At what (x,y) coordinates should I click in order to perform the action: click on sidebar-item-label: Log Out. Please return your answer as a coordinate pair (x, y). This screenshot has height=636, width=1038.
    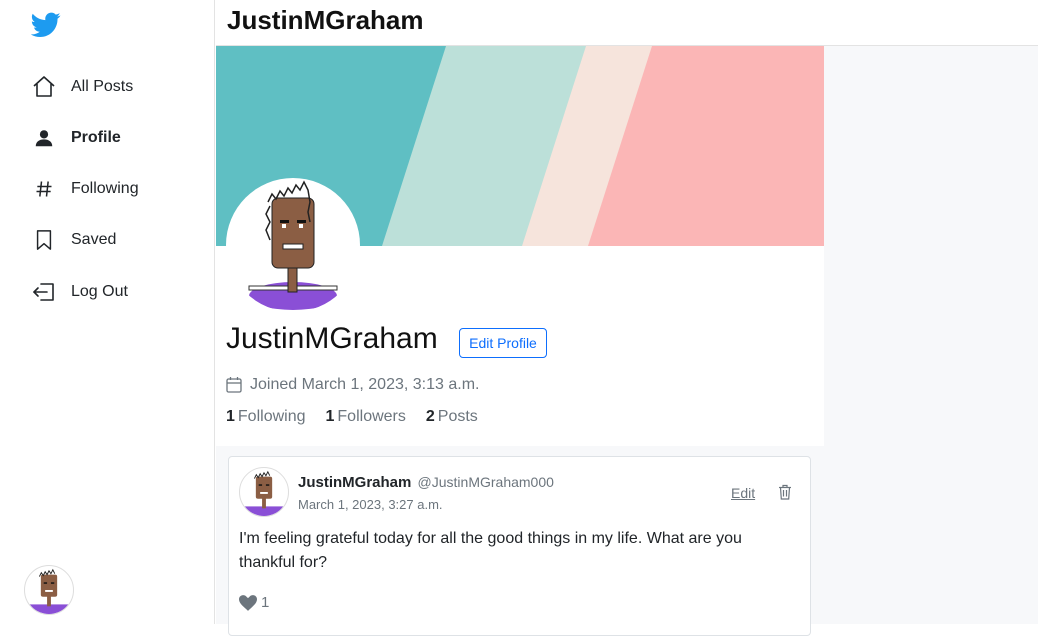
    Looking at the image, I should click on (99, 291).